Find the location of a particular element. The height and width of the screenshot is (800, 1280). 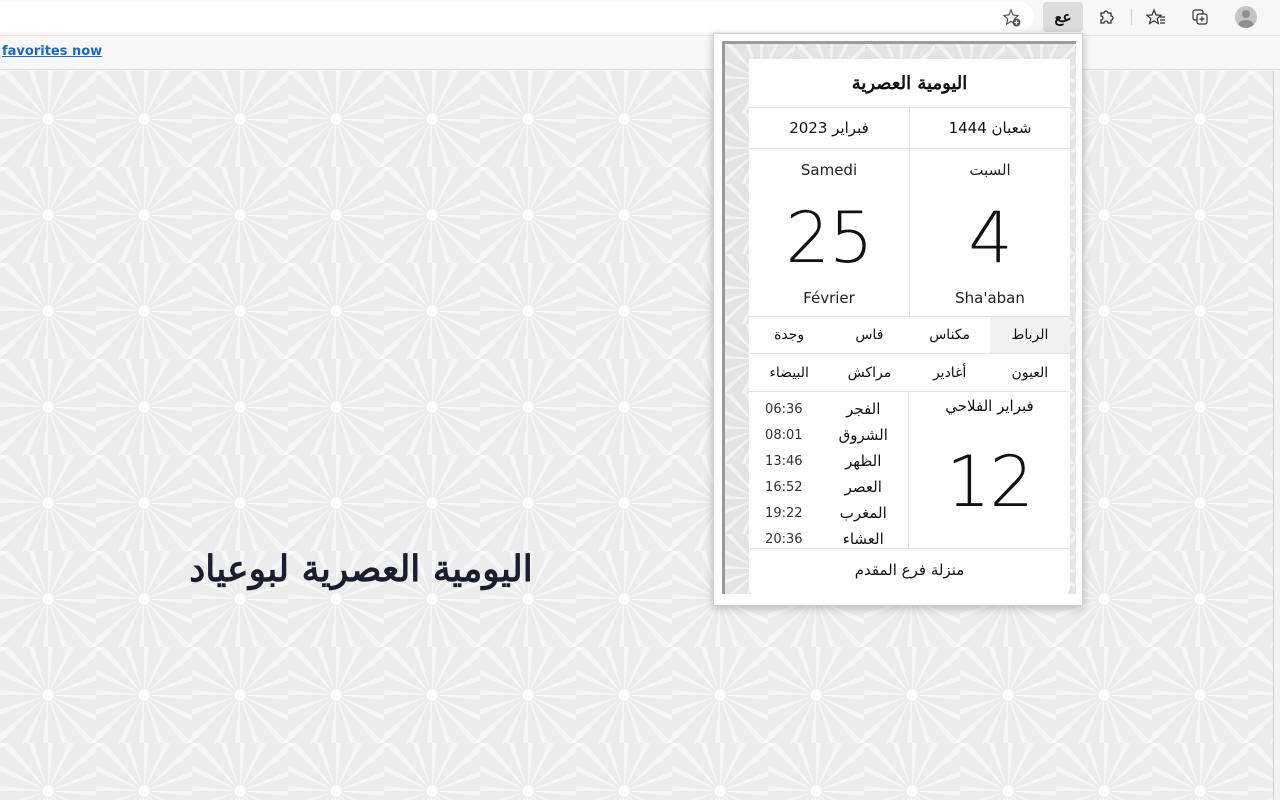

city-row-2: العيون أغادير مراكش البيضاء is located at coordinates (909, 372).